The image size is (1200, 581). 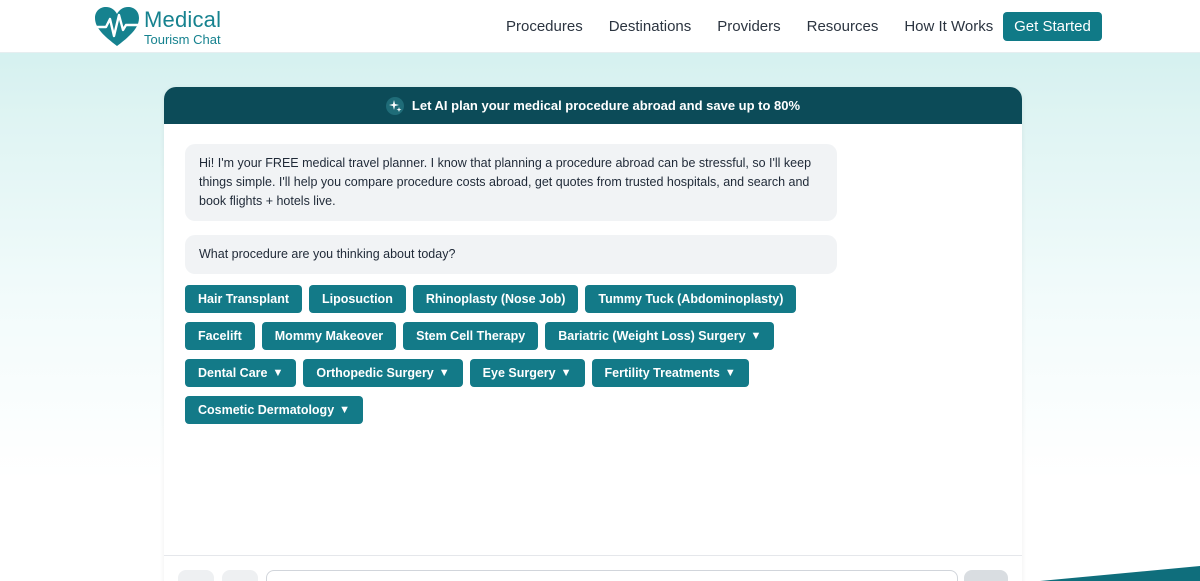 I want to click on chip-label: Mommy Makeover, so click(x=329, y=336).